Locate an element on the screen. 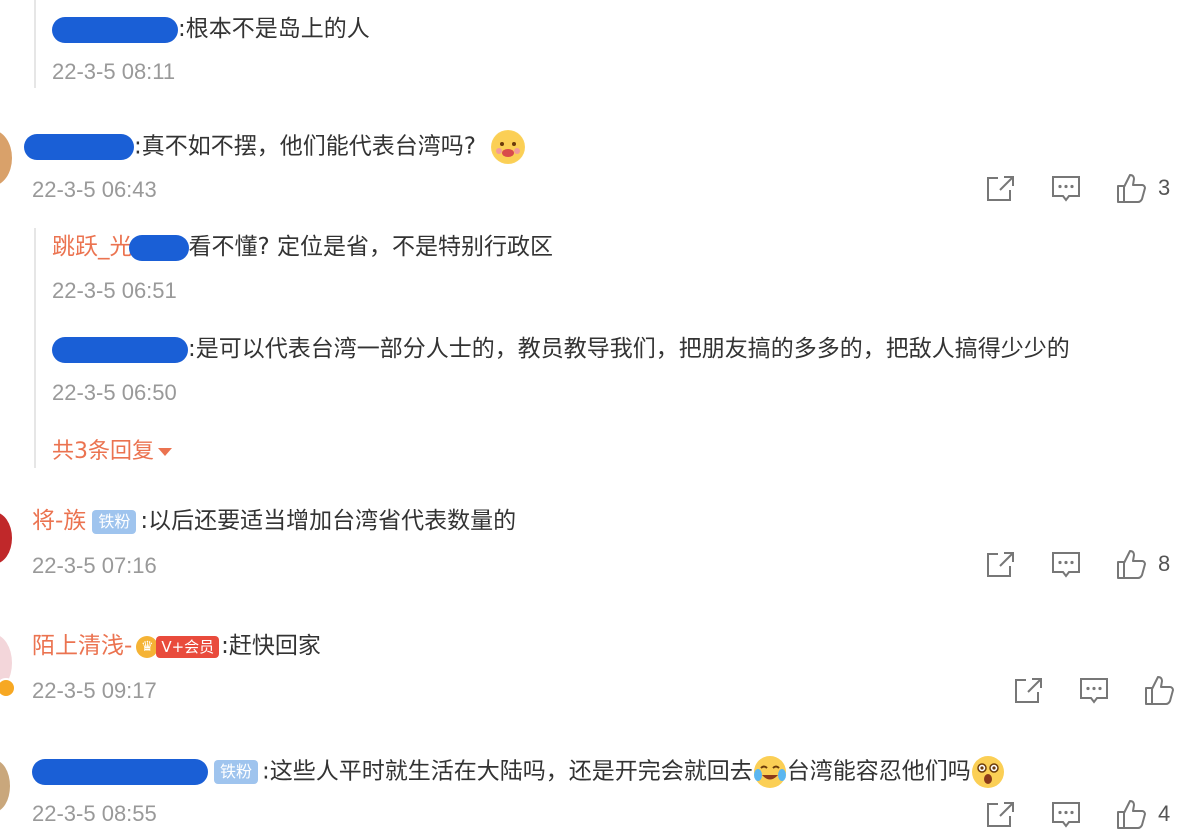 This screenshot has height=830, width=1200. verified-icon is located at coordinates (8, 688).